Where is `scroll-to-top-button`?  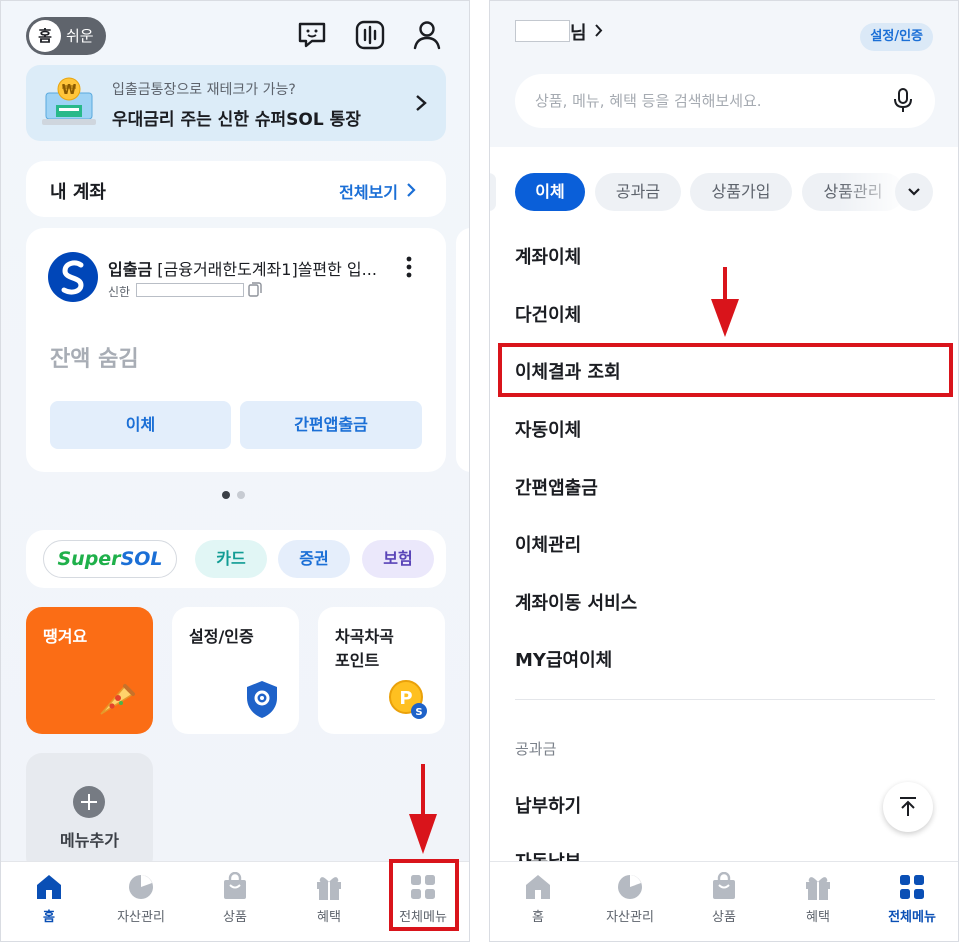
scroll-to-top-button is located at coordinates (908, 807).